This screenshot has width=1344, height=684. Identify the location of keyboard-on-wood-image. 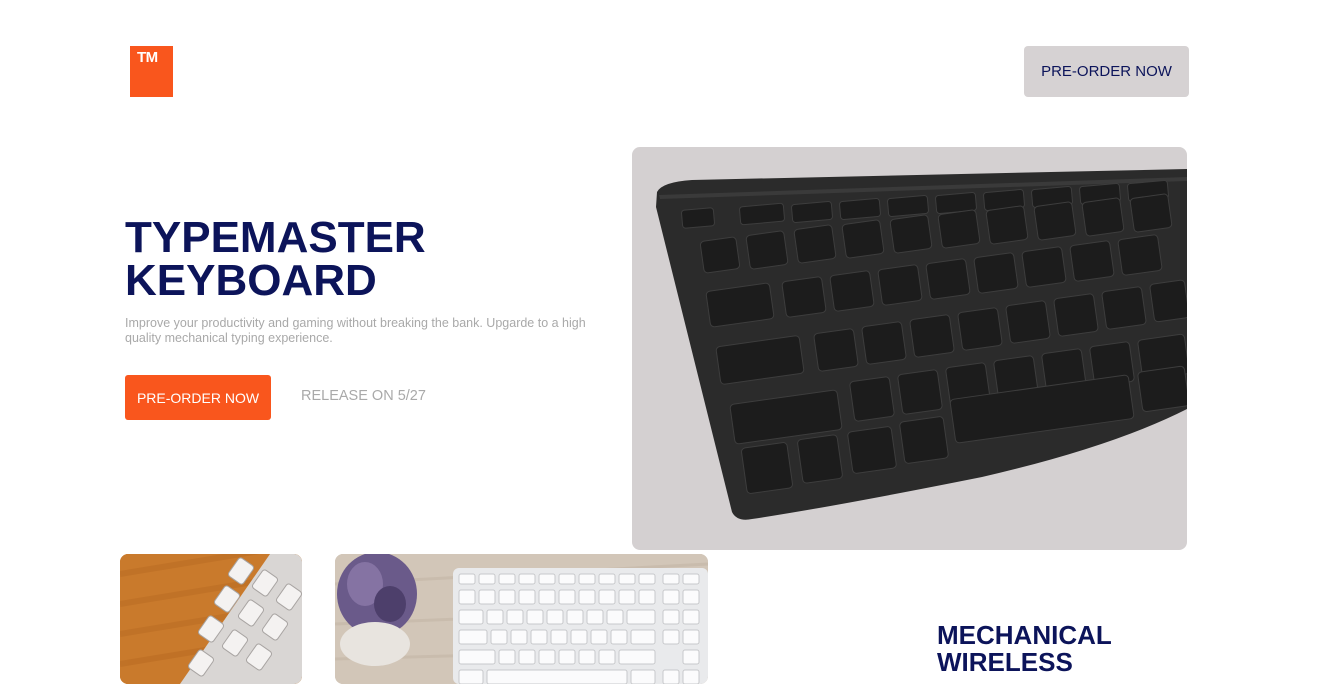
(211, 619).